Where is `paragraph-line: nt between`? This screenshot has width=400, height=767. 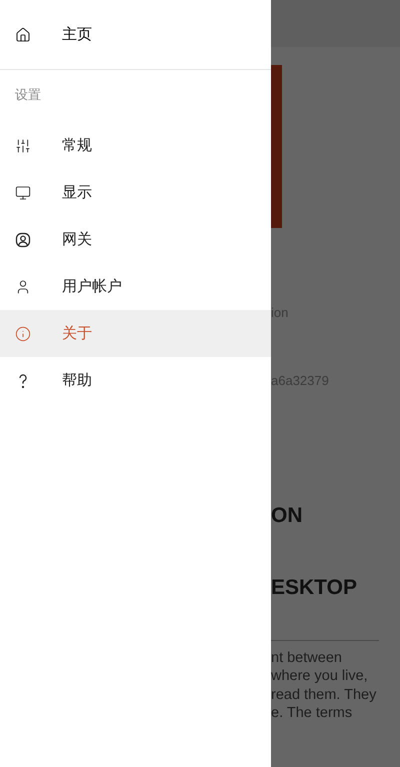 paragraph-line: nt between is located at coordinates (307, 658).